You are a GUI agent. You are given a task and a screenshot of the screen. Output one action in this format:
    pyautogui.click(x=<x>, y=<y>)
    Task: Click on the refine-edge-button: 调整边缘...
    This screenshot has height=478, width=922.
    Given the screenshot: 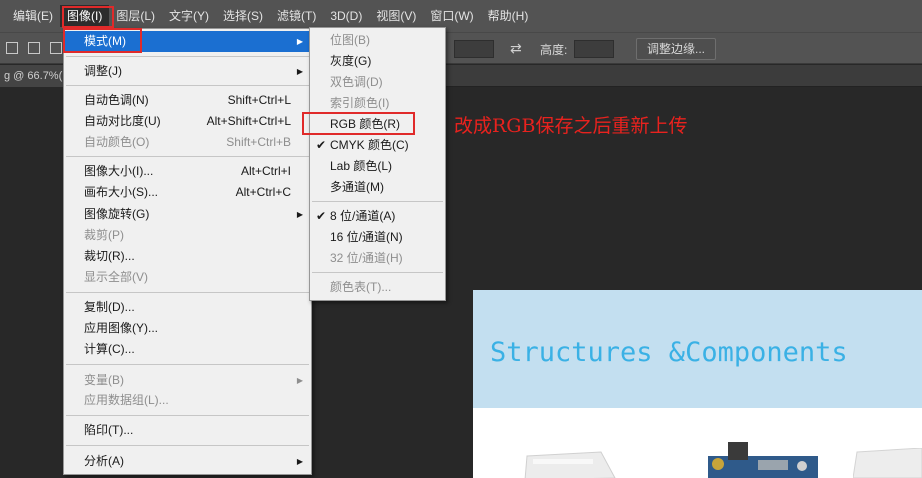 What is the action you would take?
    pyautogui.click(x=676, y=49)
    